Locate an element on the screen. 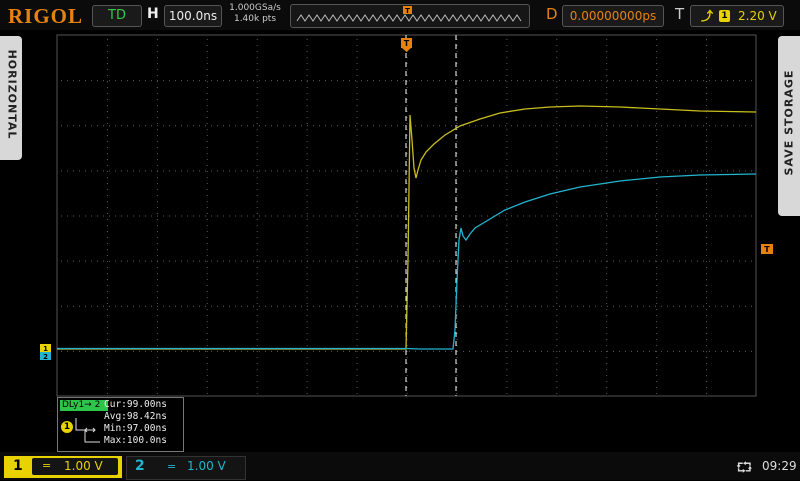 The width and height of the screenshot is (800, 481). save-storage-tab-label: SAVE STORAGE is located at coordinates (789, 122).